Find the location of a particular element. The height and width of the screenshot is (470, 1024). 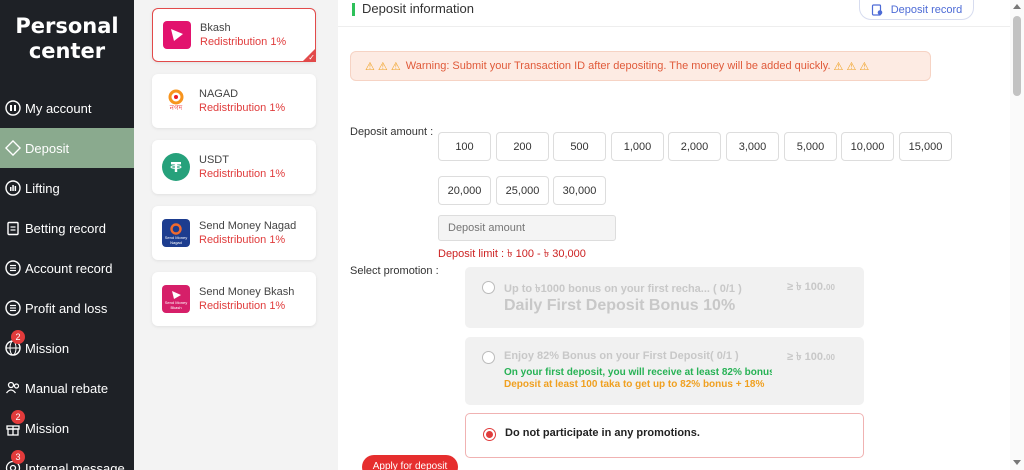

deposit-amount-label: Deposit amount : is located at coordinates (392, 132).